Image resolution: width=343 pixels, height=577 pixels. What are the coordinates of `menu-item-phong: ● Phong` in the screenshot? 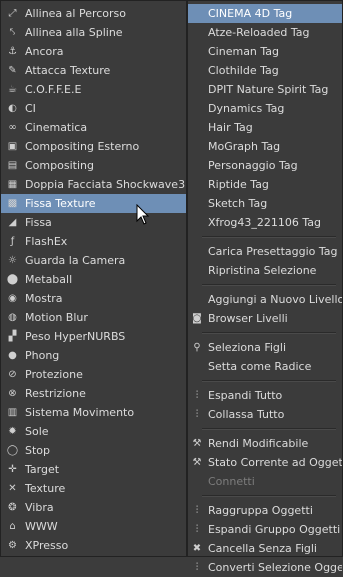 It's located at (93, 355).